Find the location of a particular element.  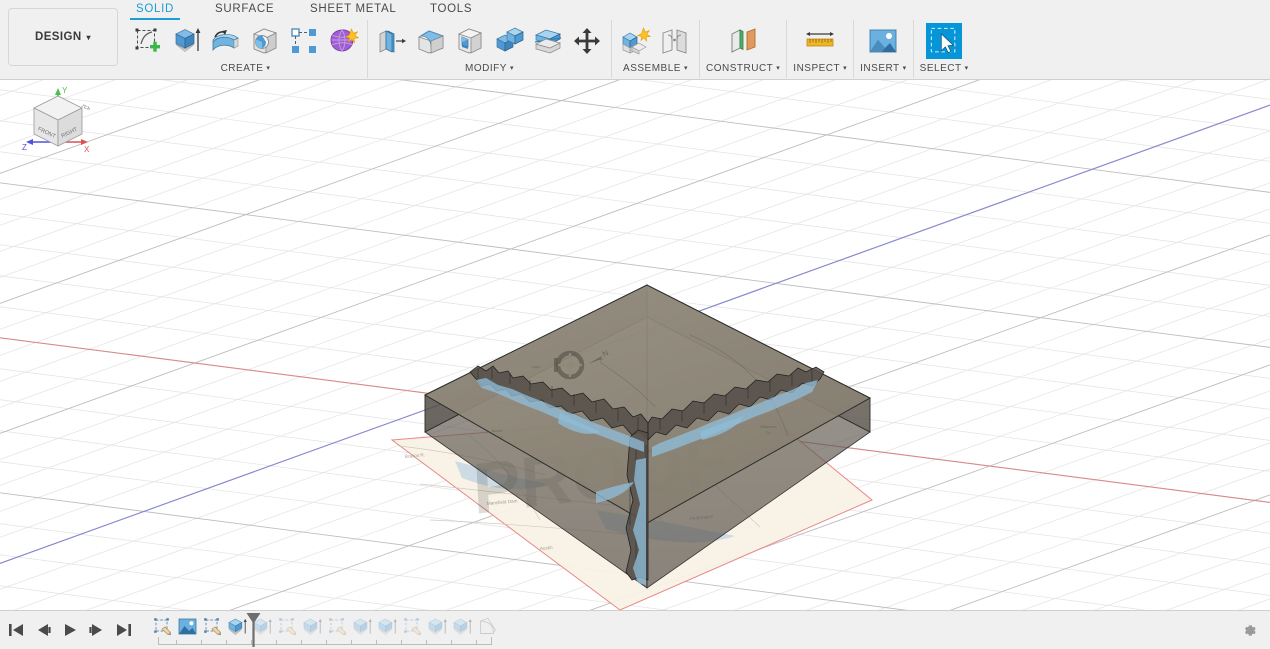

tab-solid: SOLID is located at coordinates (155, 10).